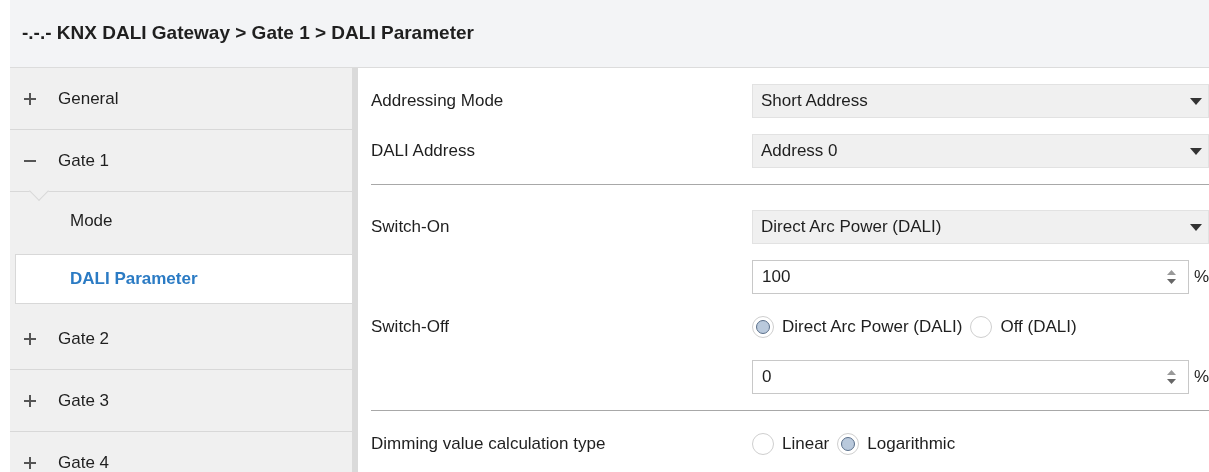  Describe the element at coordinates (181, 99) in the screenshot. I see `tree-item: General` at that location.